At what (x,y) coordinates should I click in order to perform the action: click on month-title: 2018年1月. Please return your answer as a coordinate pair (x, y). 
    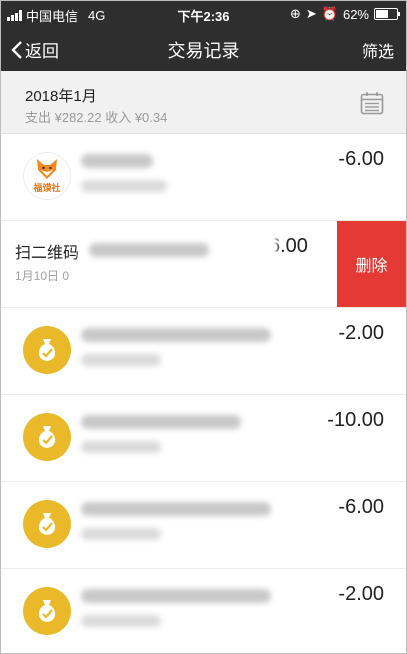
    Looking at the image, I should click on (61, 96).